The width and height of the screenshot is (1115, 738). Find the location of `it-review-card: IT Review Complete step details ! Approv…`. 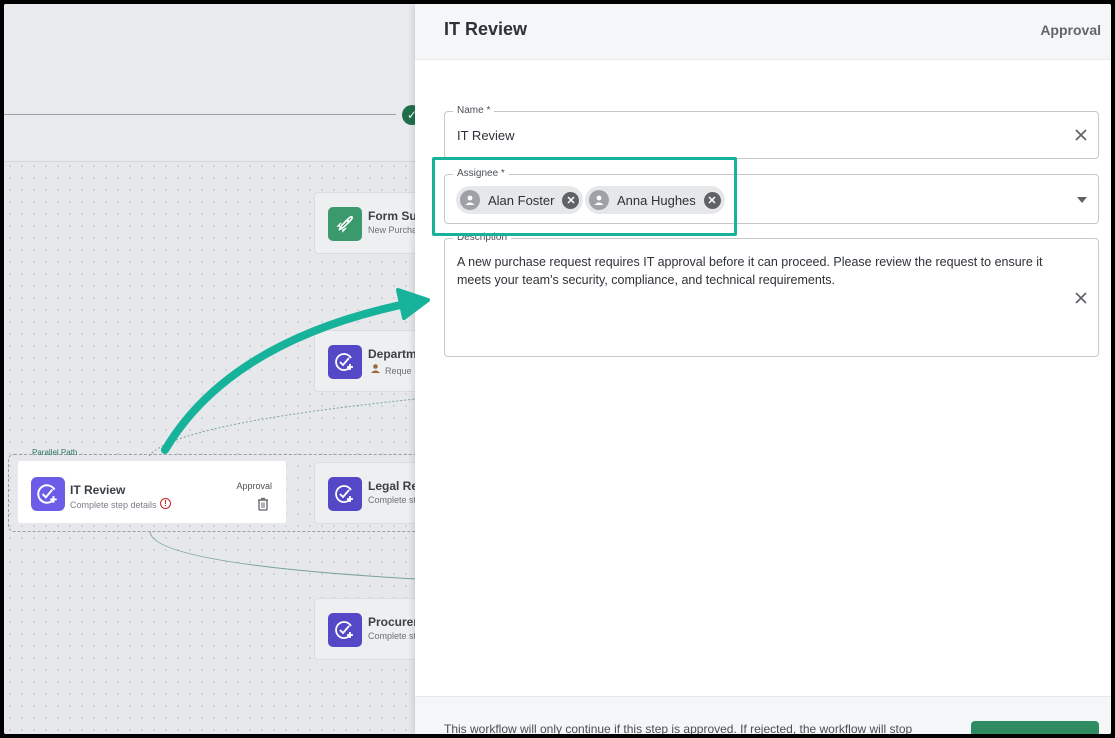

it-review-card: IT Review Complete step details ! Approv… is located at coordinates (152, 492).